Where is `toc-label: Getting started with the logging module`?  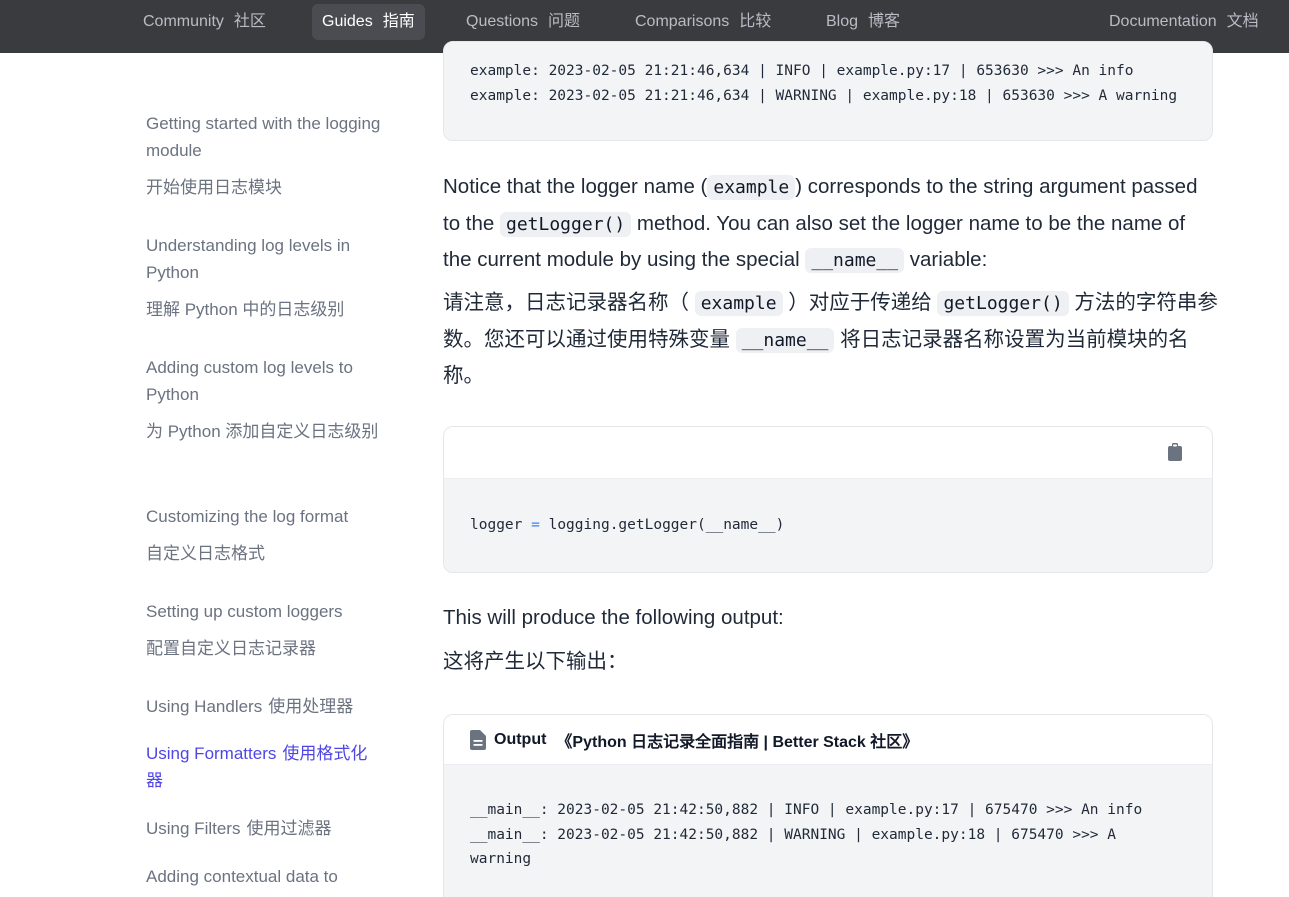 toc-label: Getting started with the logging module is located at coordinates (263, 137).